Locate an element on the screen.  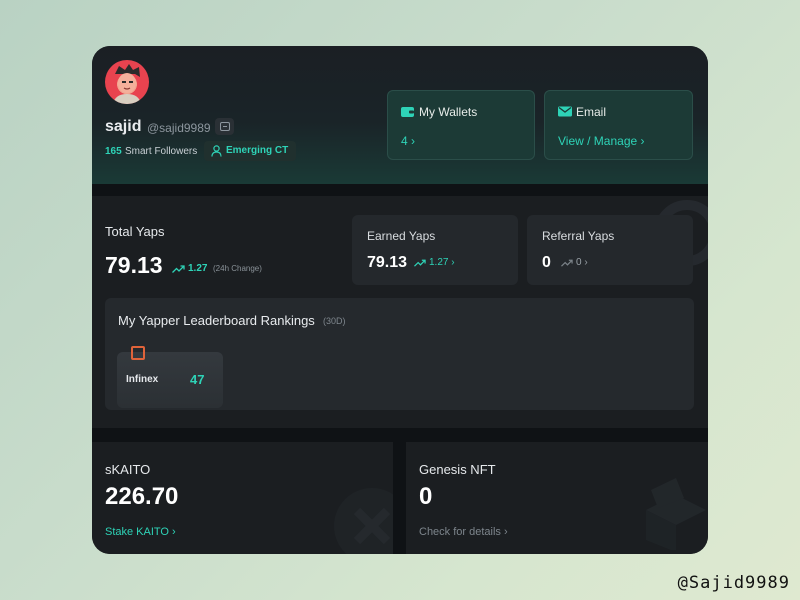
copy-icon is located at coordinates (224, 126).